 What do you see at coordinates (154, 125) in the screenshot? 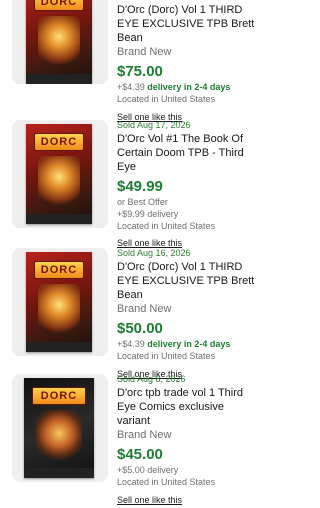
I see `sold-date: Sold Aug 17, 2026` at bounding box center [154, 125].